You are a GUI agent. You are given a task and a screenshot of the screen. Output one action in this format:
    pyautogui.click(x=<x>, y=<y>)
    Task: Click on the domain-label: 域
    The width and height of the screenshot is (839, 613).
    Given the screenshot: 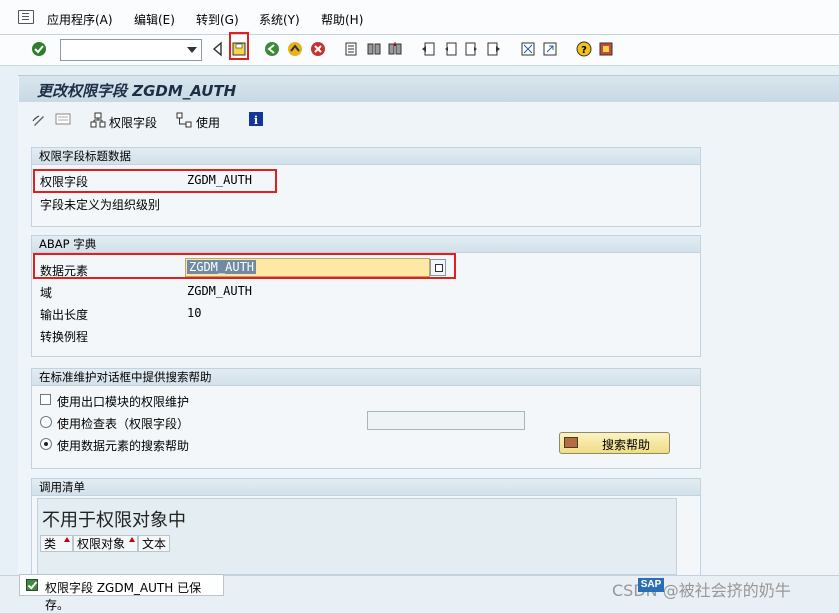 What is the action you would take?
    pyautogui.click(x=46, y=293)
    